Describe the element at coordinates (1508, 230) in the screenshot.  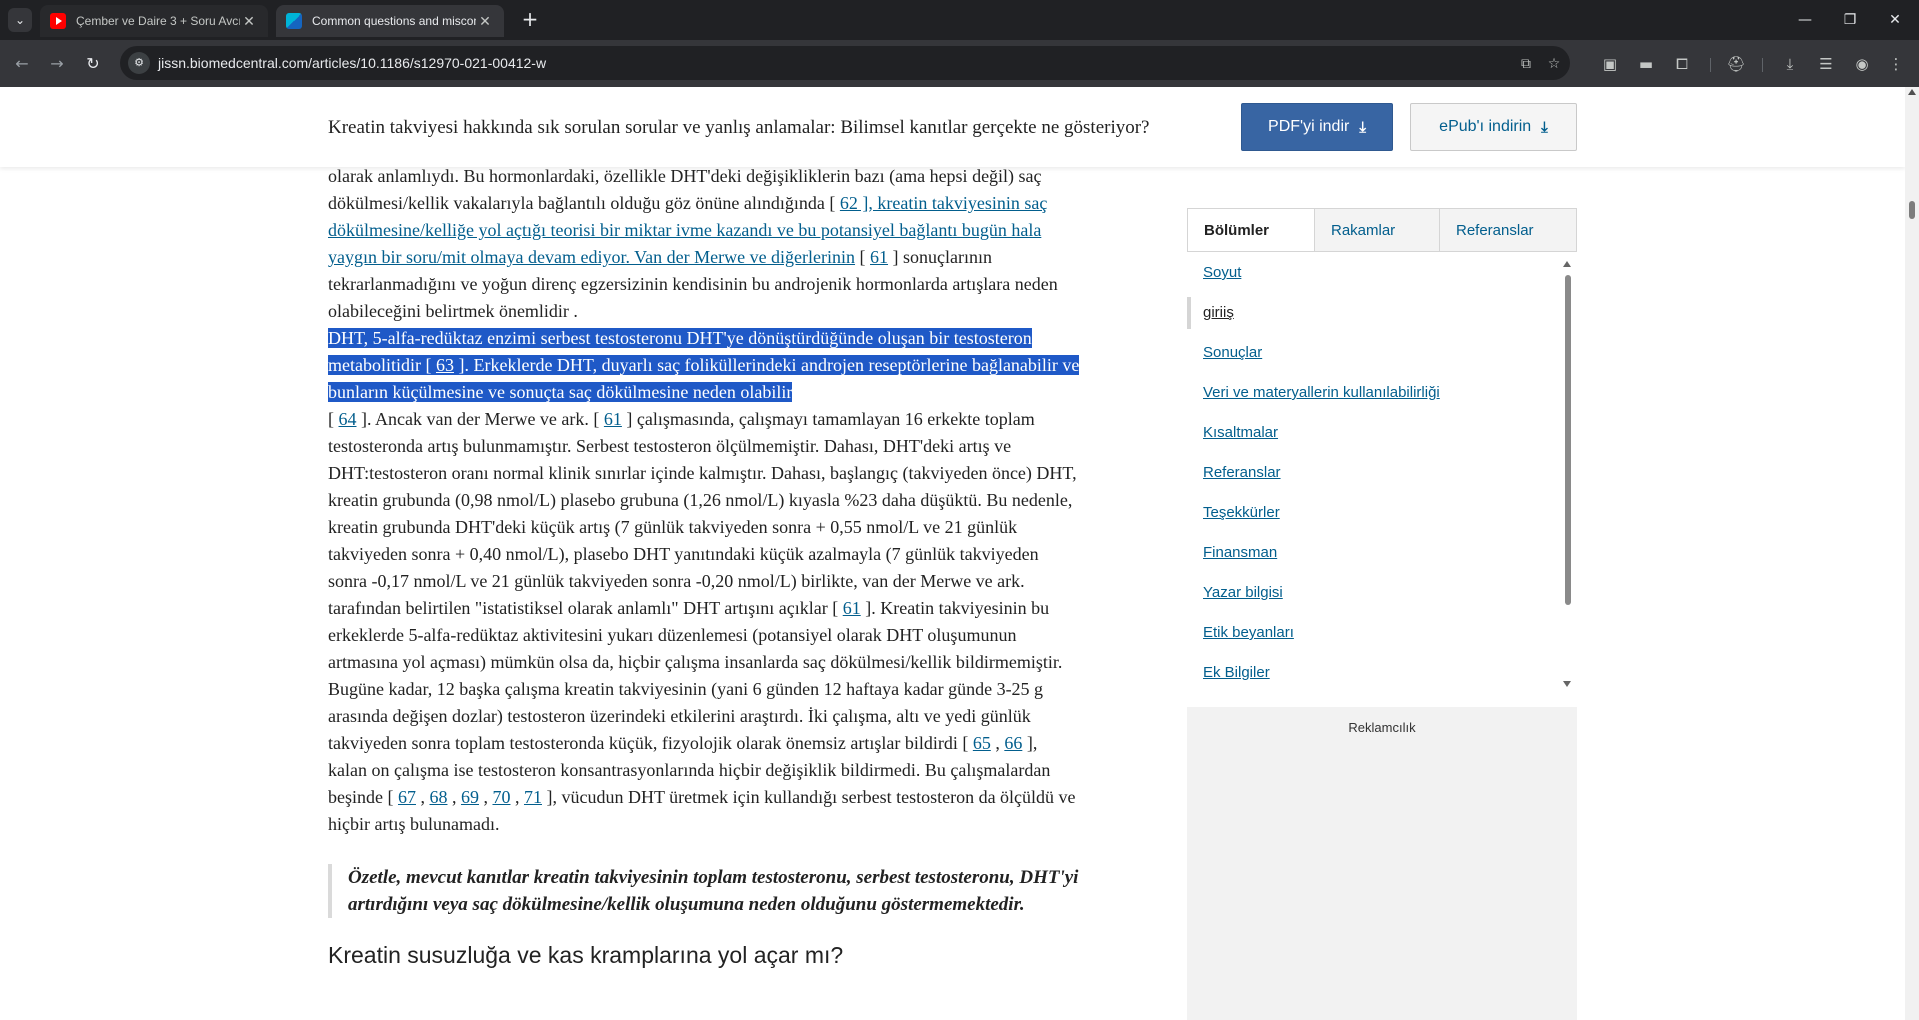
I see `tab-references: Referanslar` at that location.